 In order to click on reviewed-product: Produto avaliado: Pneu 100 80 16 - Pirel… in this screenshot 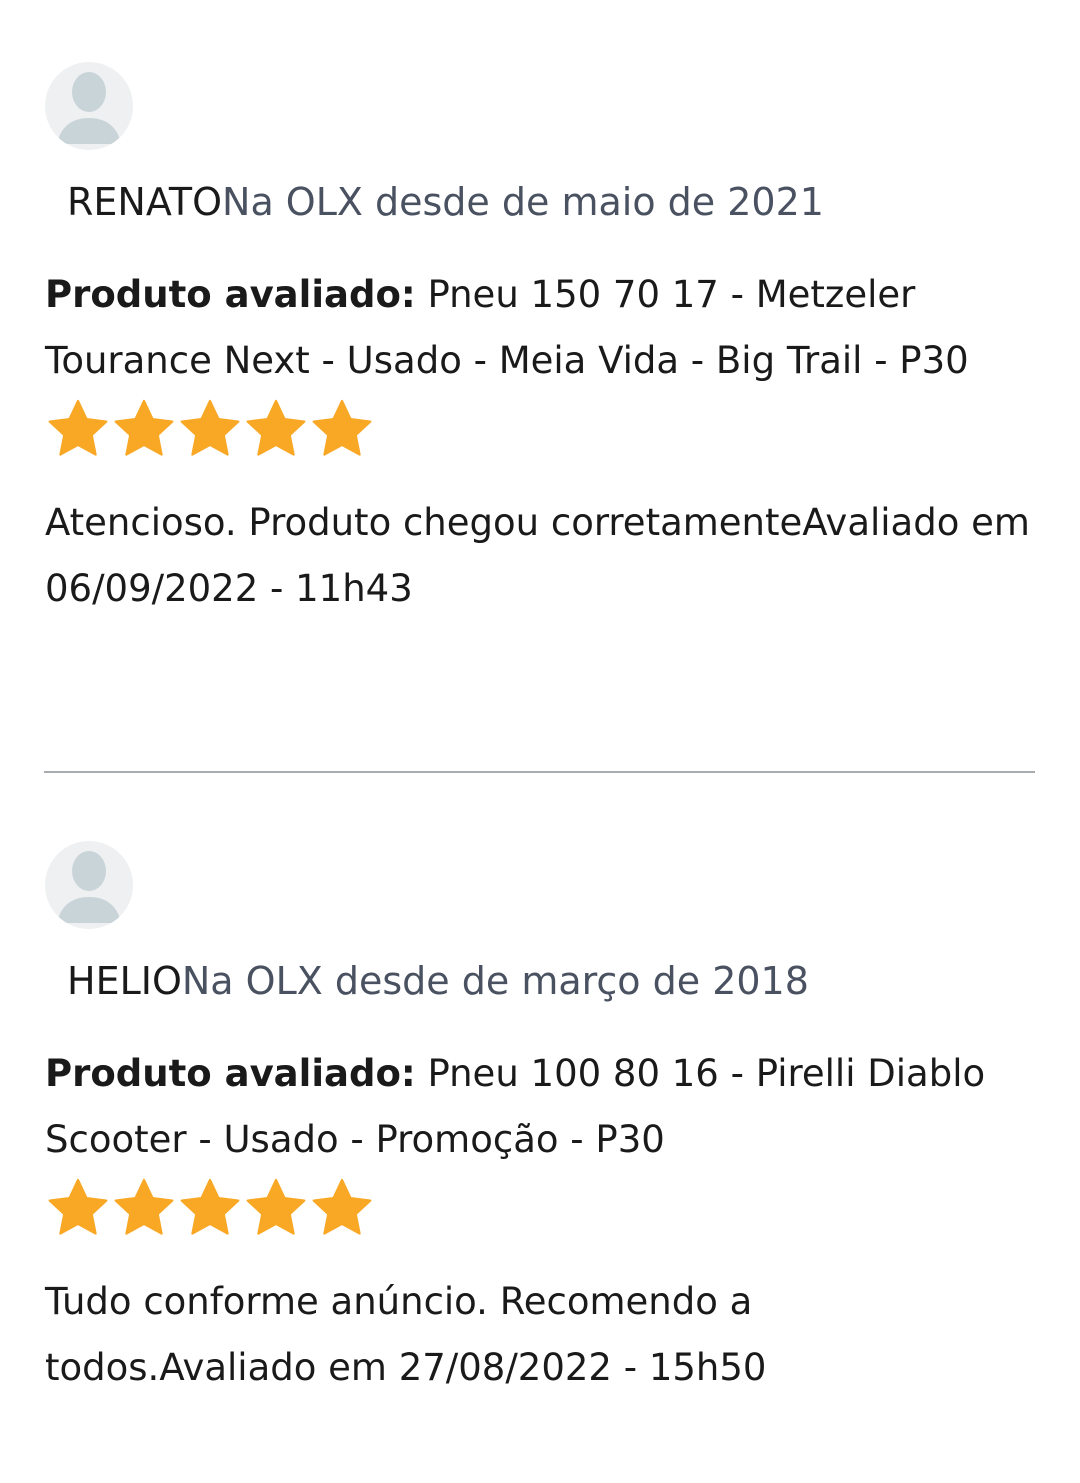, I will do `click(540, 1107)`.